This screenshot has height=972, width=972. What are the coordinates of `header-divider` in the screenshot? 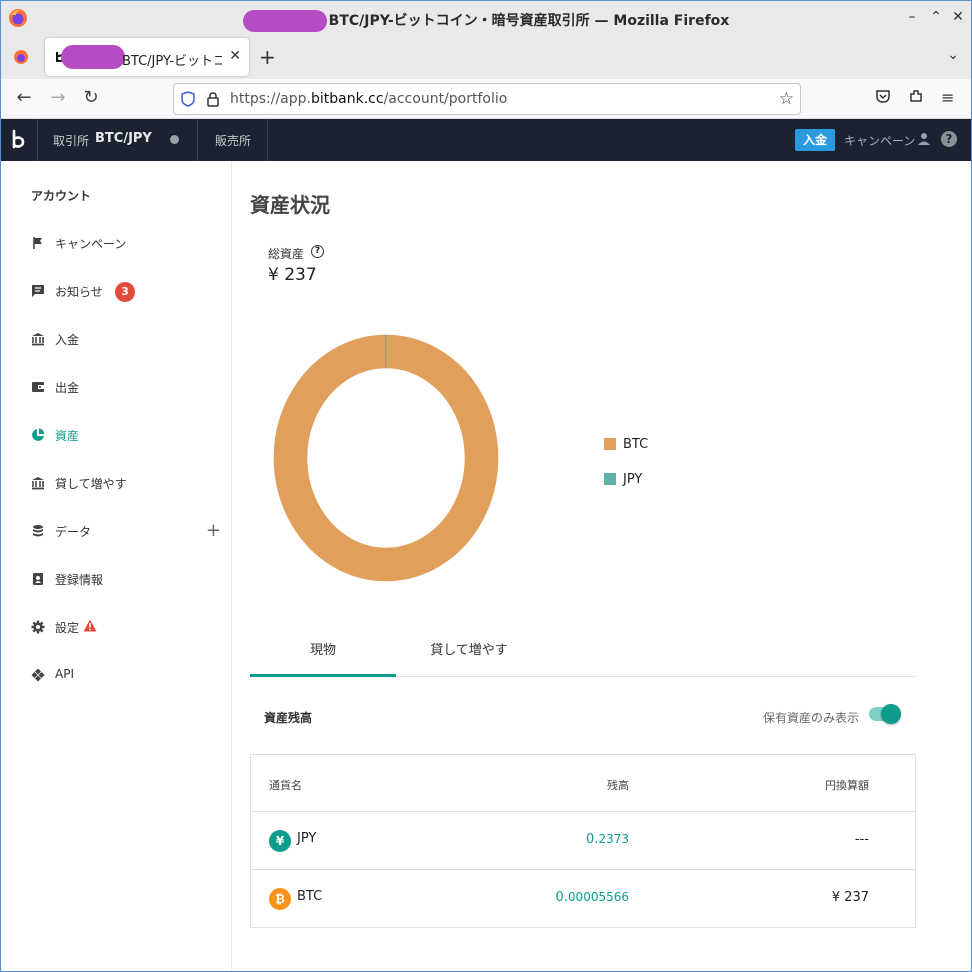 It's located at (267, 140).